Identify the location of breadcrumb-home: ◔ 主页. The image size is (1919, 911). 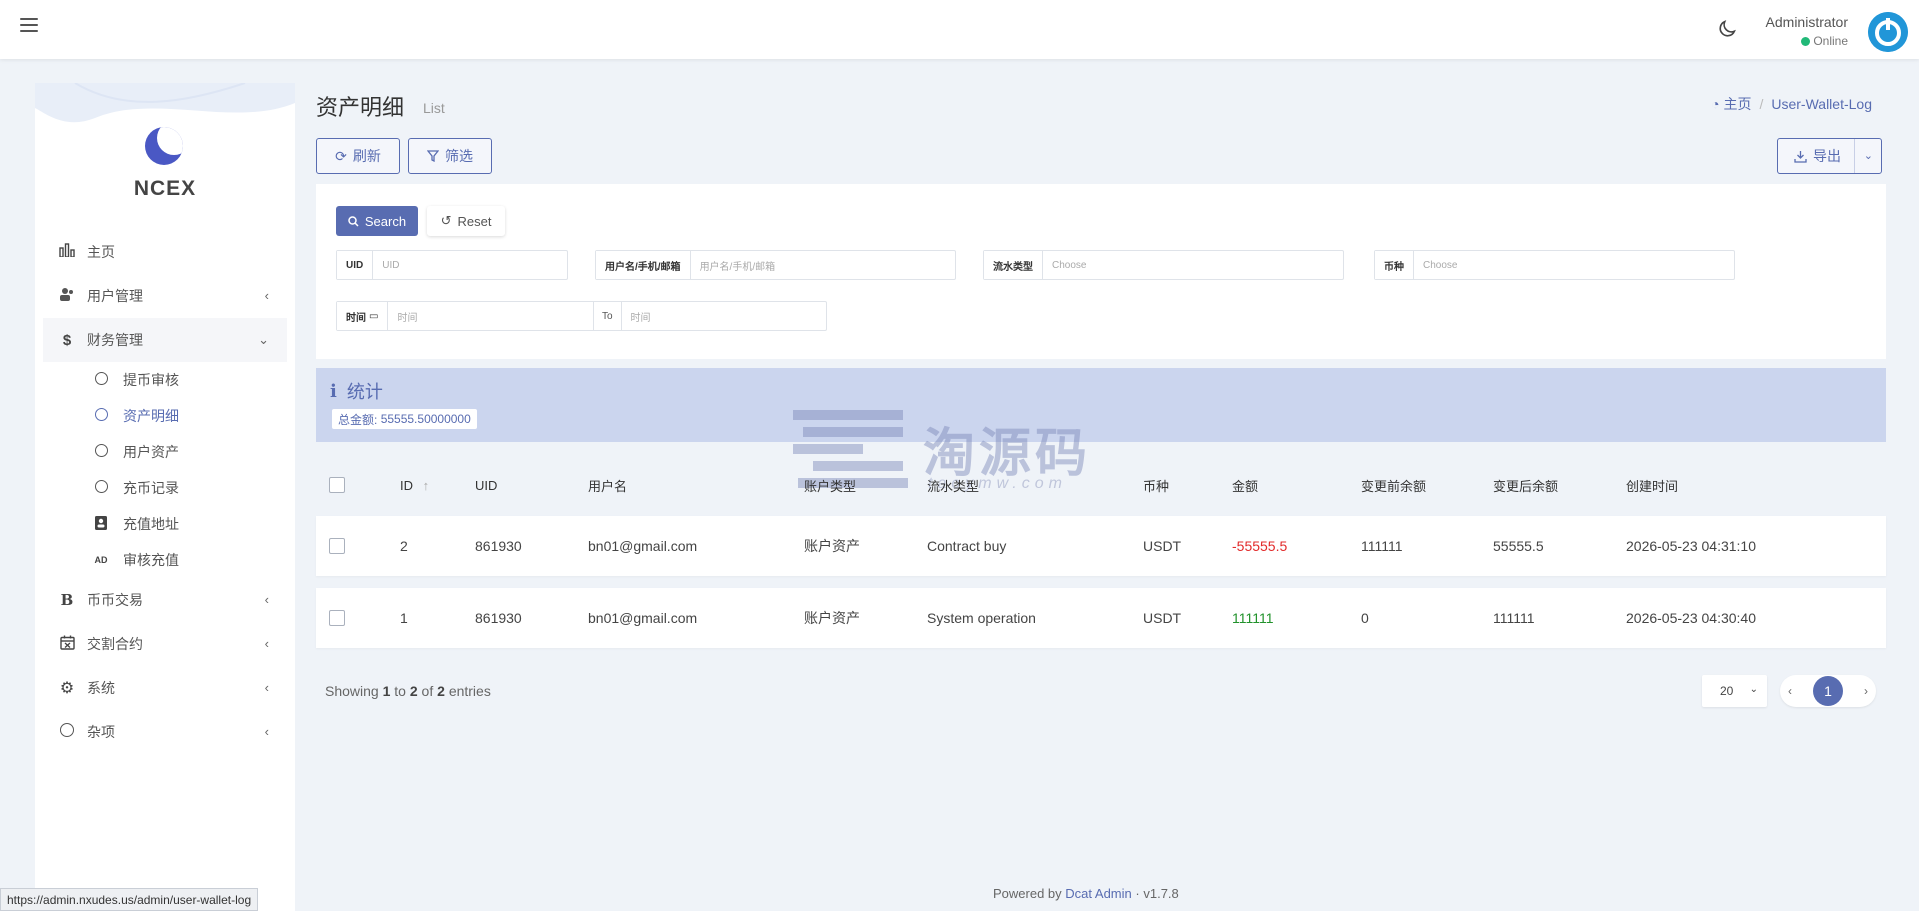
(1731, 104).